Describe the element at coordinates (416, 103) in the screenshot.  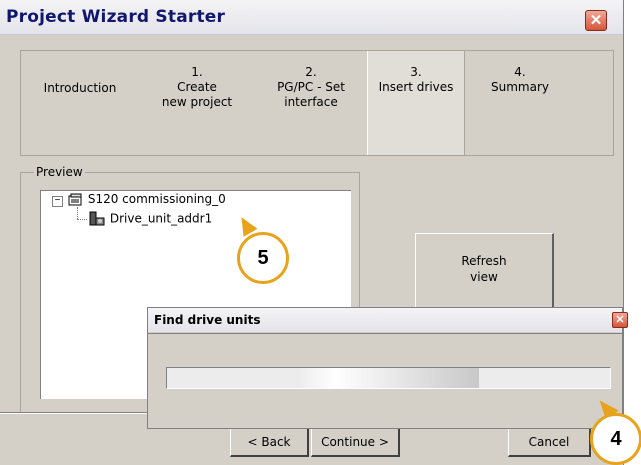
I see `step-insert-drives: 3. Insert drives` at that location.